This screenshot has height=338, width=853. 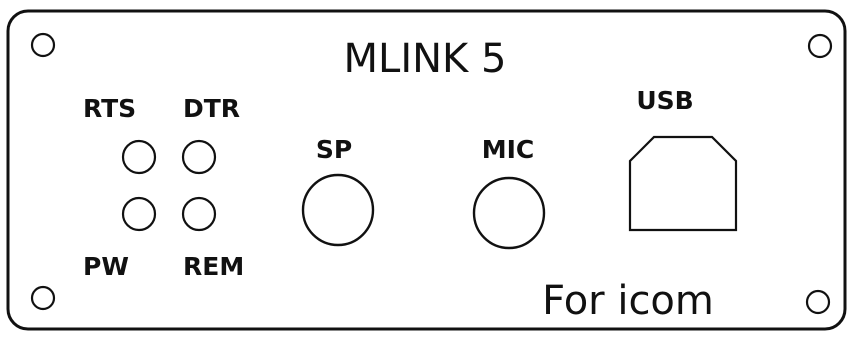 I want to click on led-label-dtr: DTR, so click(x=211, y=108).